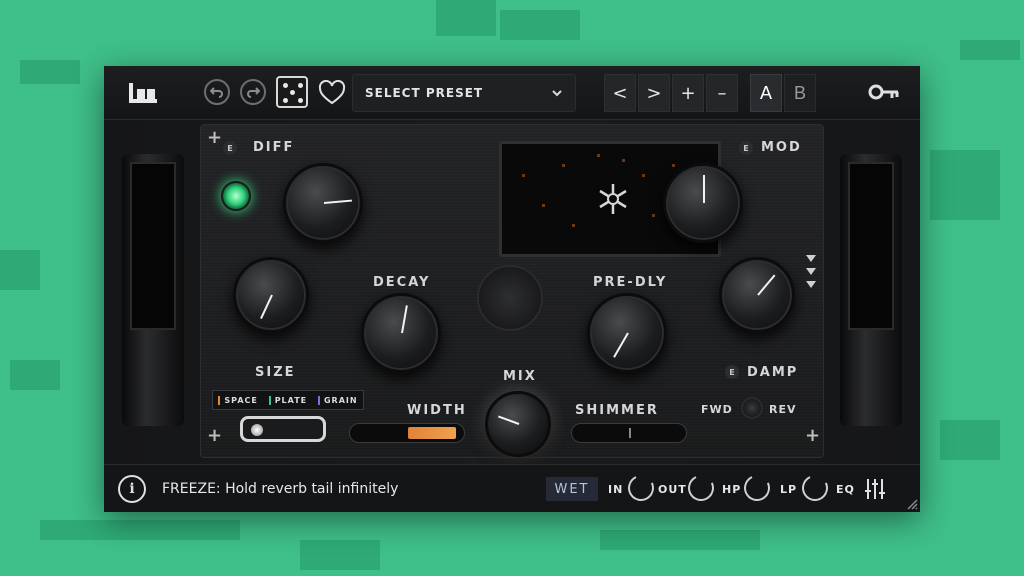 This screenshot has width=1024, height=576. I want to click on pre-delay-knob, so click(627, 333).